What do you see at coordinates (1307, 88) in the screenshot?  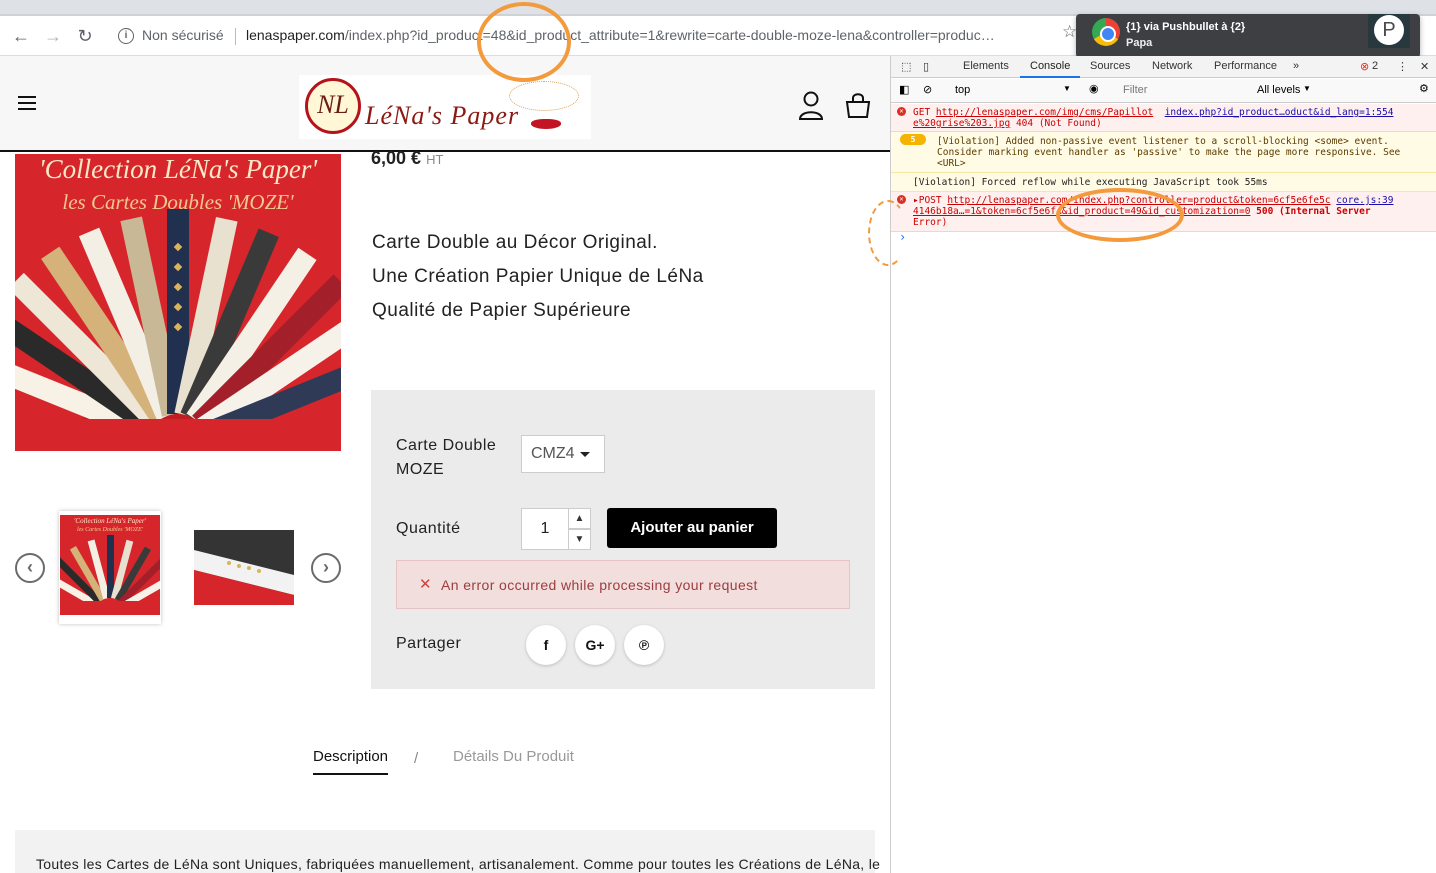 I see `levels-dropdown-icon: ▼` at bounding box center [1307, 88].